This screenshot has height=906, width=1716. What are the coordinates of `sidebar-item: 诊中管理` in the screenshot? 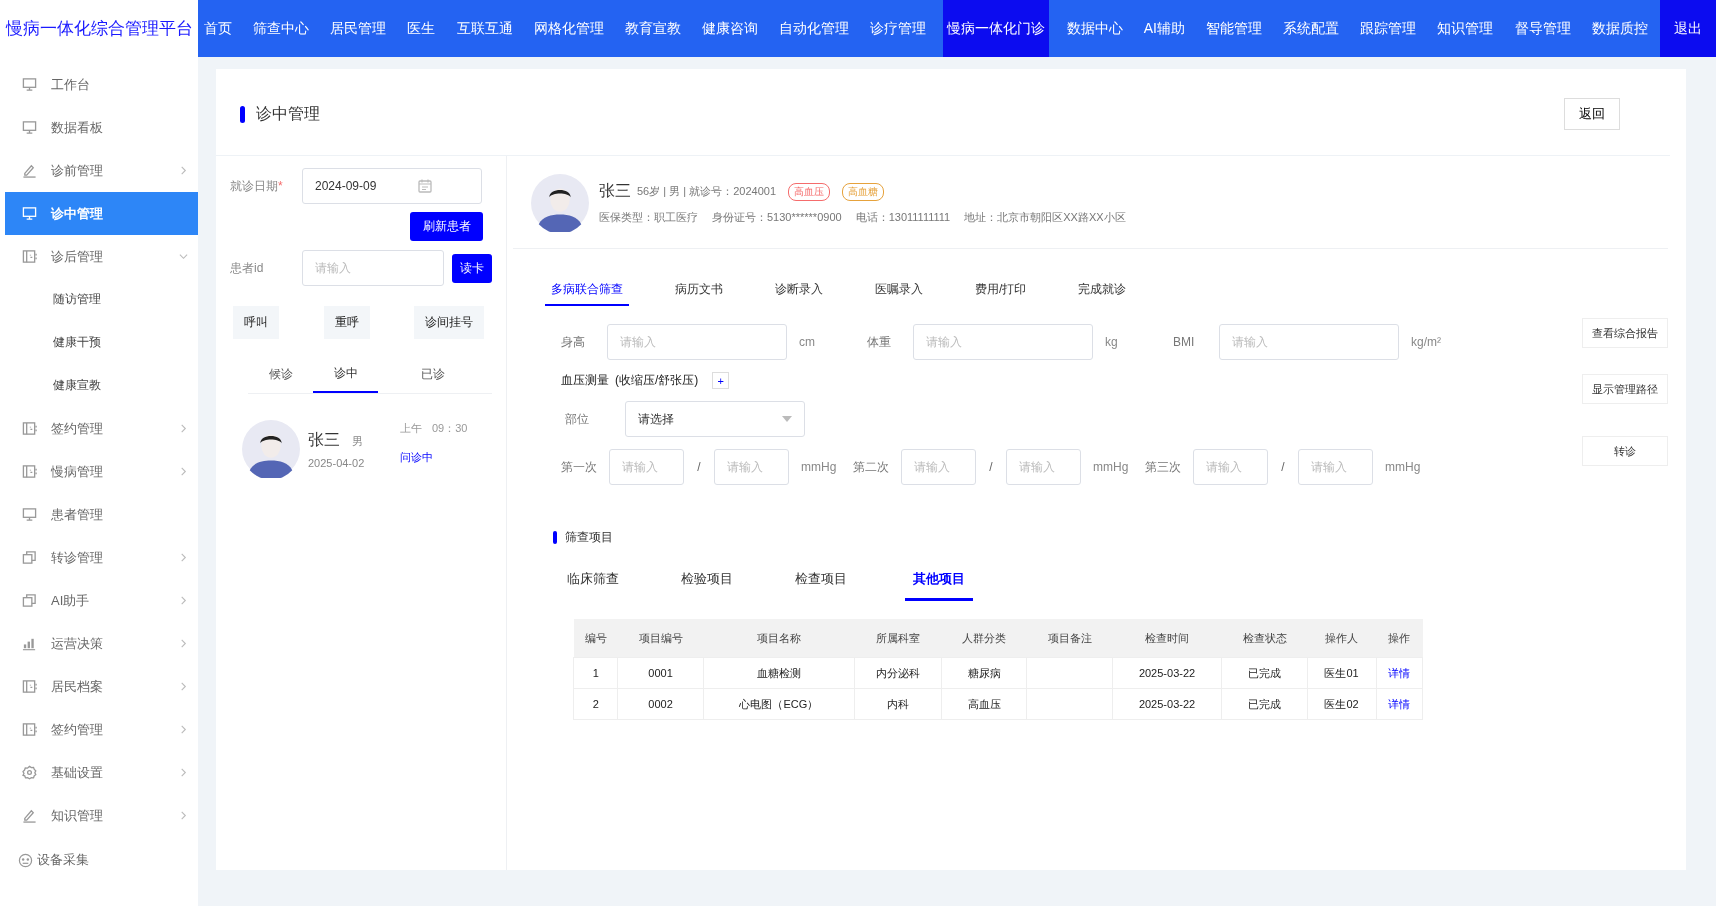 It's located at (101, 213).